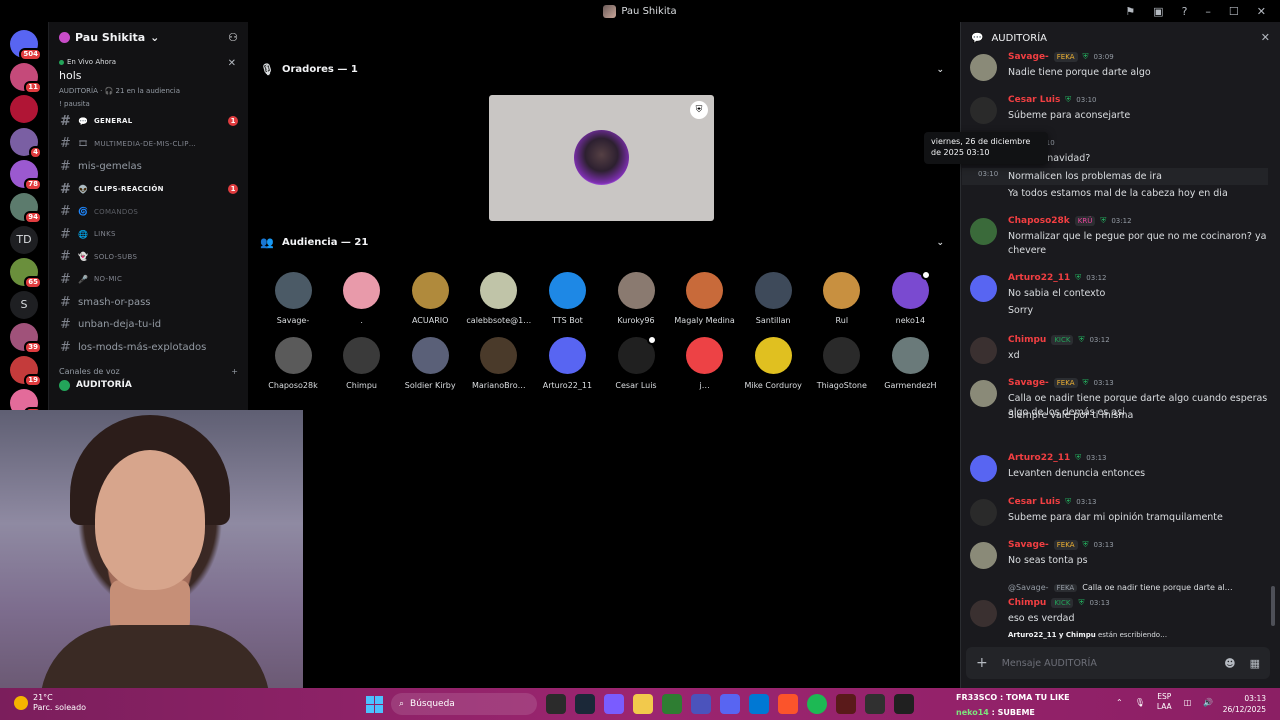  I want to click on task-view-icon, so click(556, 704).